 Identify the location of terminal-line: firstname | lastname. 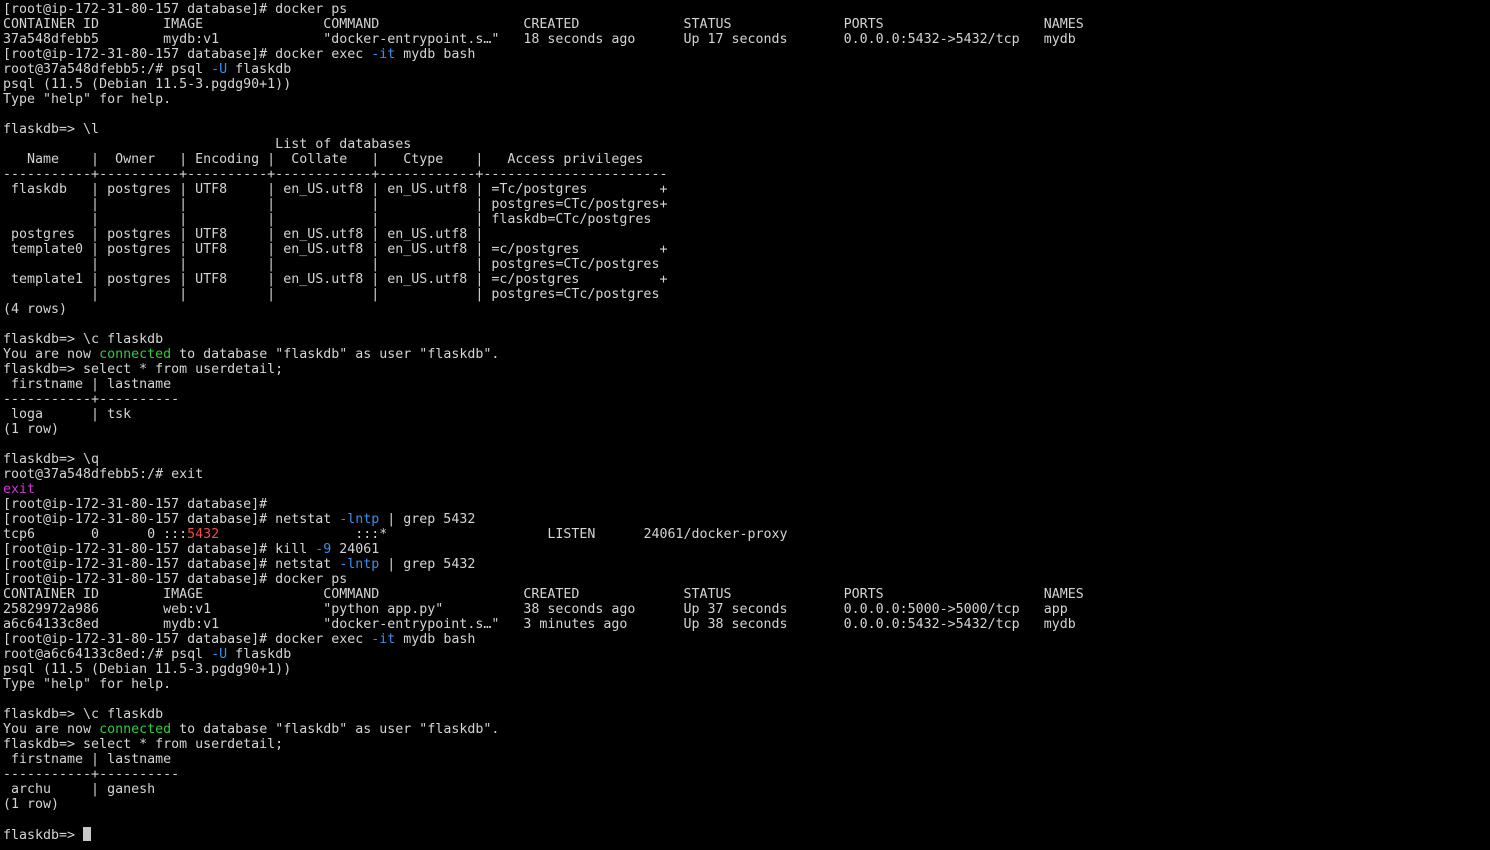
(746, 384).